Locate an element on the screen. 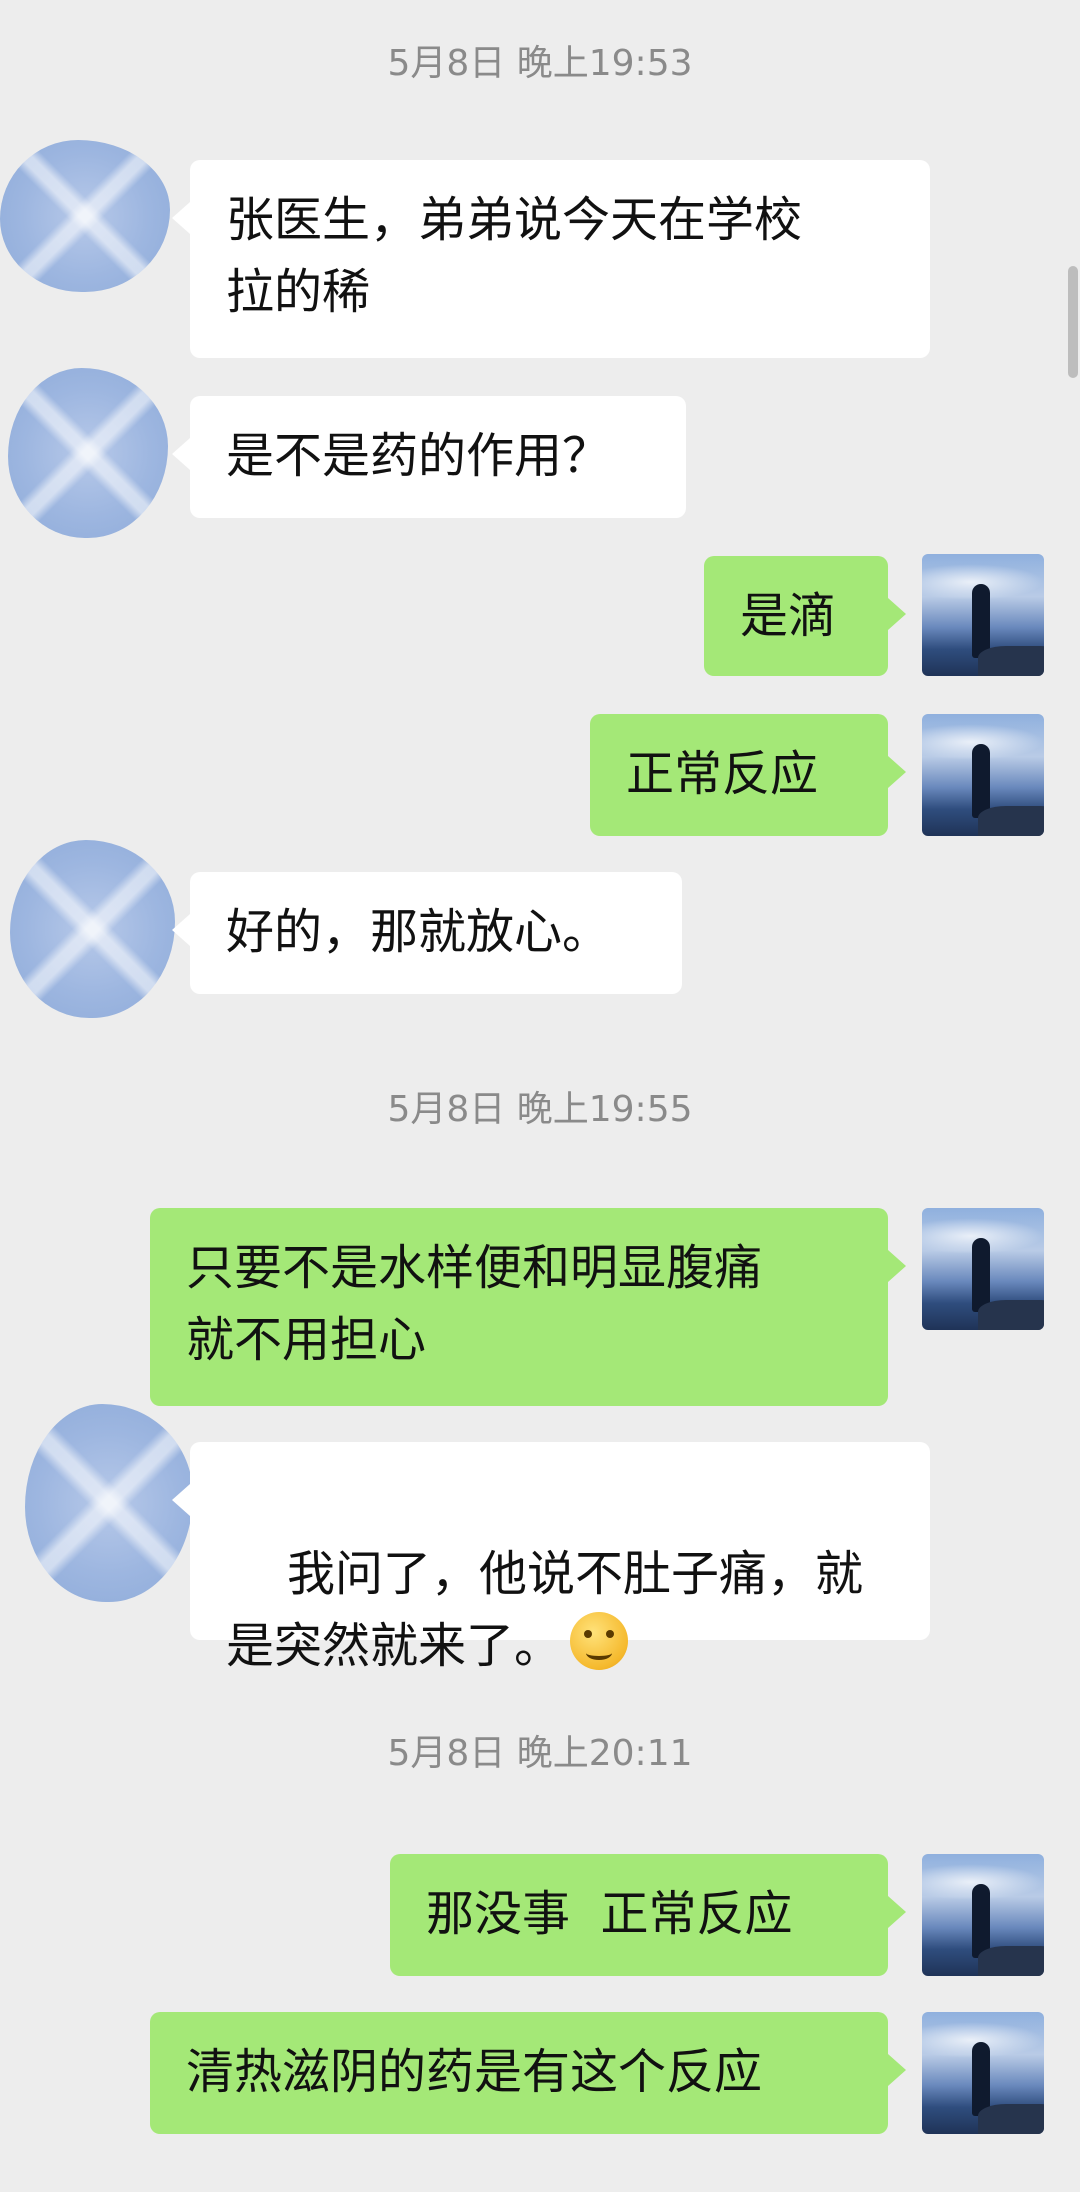 The width and height of the screenshot is (1080, 2192). timestamp: 5月8日 晚上20:11 is located at coordinates (540, 1753).